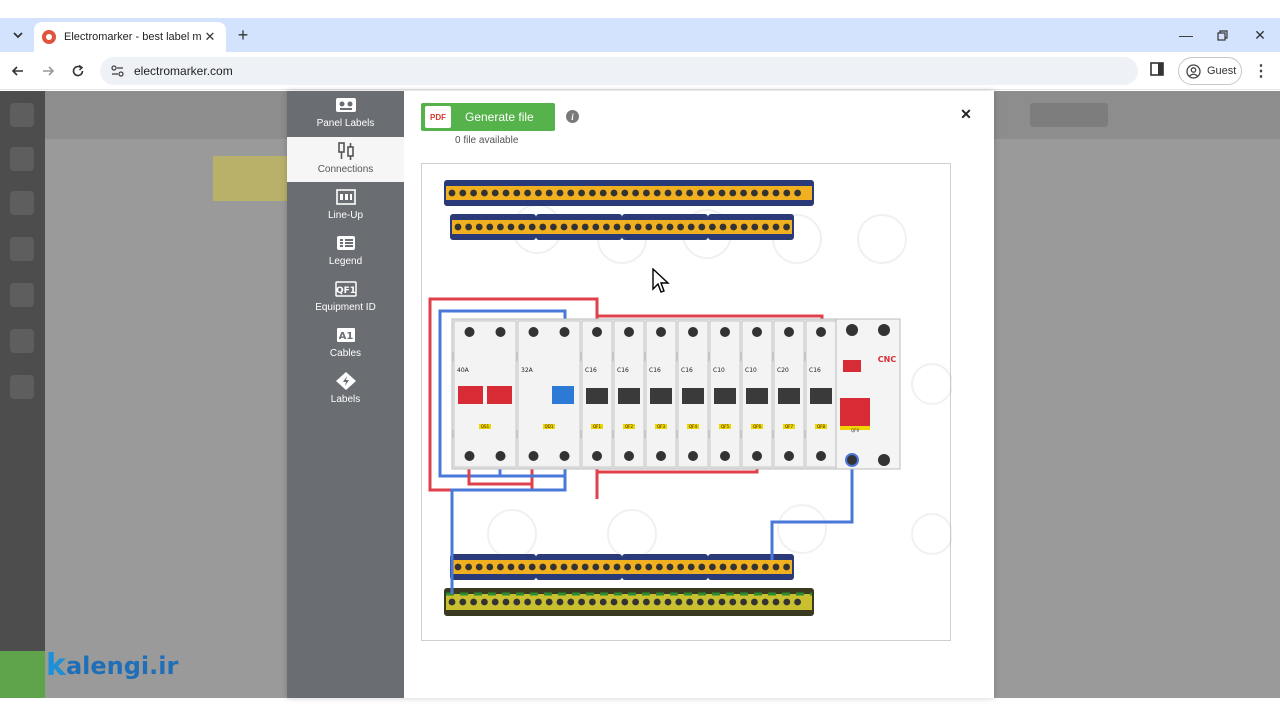 The width and height of the screenshot is (1280, 720). I want to click on back-button, so click(18, 71).